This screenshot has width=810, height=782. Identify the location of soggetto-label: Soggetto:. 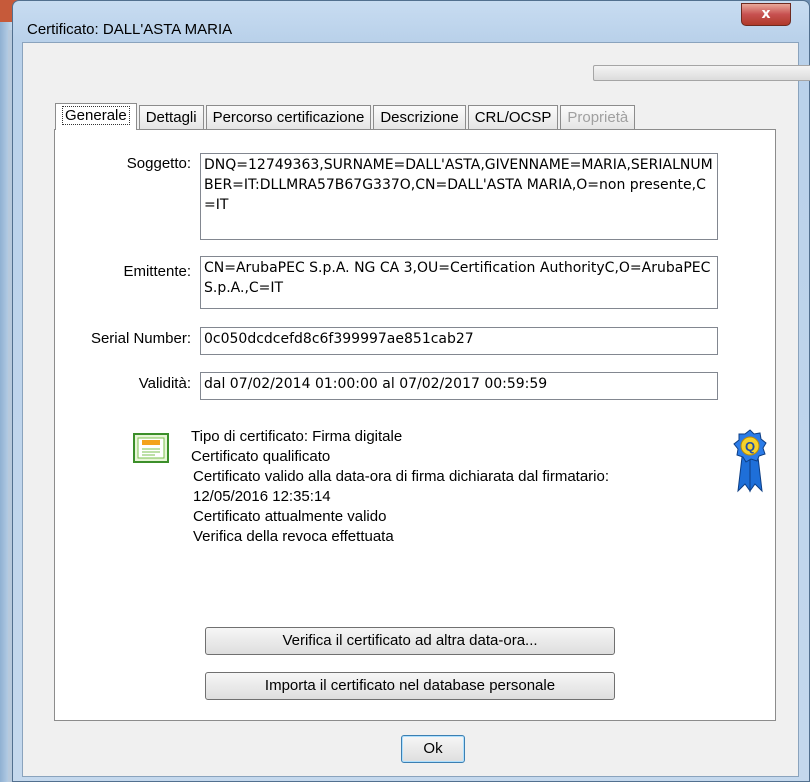
(158, 163).